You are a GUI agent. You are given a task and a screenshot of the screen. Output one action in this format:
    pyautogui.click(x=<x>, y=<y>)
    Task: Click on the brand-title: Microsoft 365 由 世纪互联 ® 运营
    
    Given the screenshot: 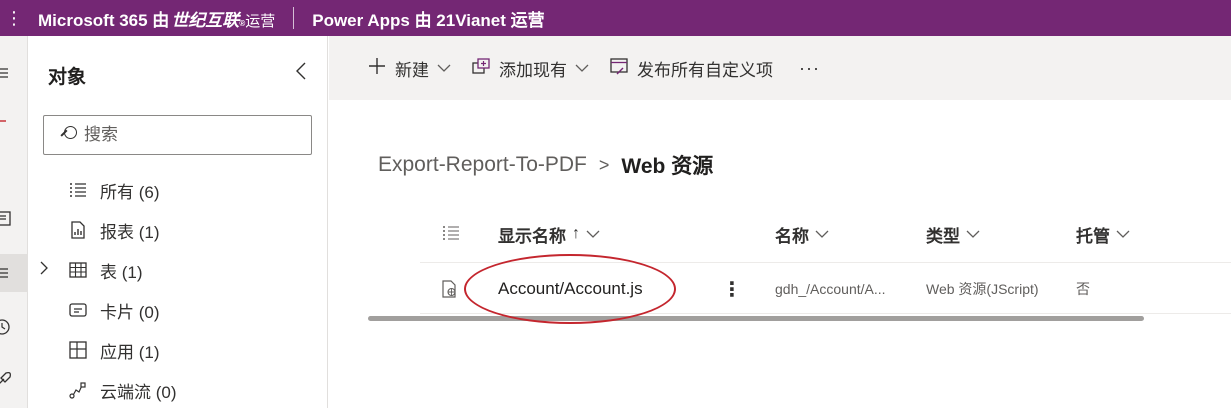 What is the action you would take?
    pyautogui.click(x=156, y=18)
    